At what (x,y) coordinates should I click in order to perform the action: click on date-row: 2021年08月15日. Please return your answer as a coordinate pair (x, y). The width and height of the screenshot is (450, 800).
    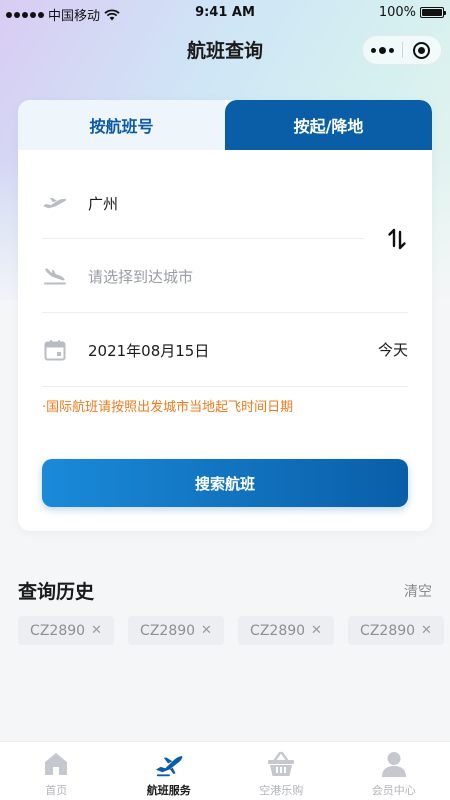
    Looking at the image, I should click on (125, 350).